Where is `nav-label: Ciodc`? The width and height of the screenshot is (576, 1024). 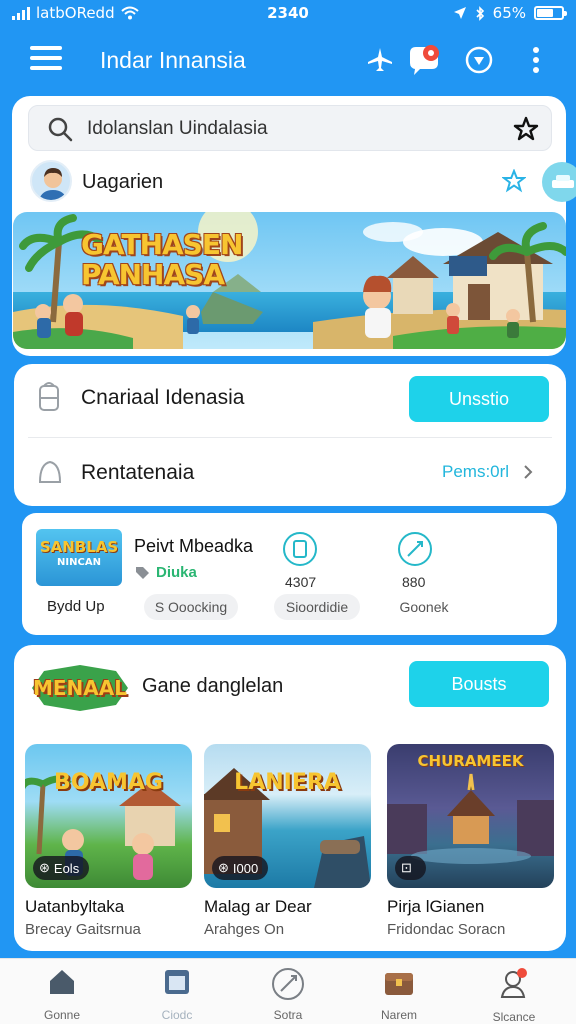 nav-label: Ciodc is located at coordinates (177, 1015).